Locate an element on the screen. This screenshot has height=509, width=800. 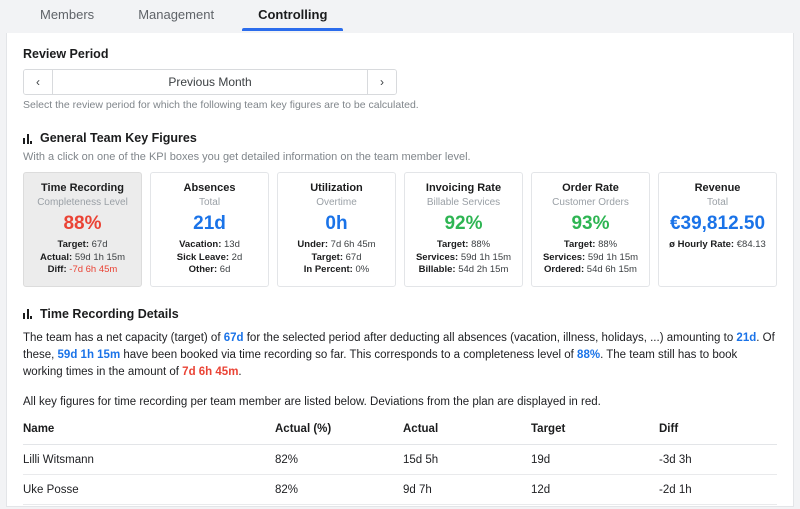
kpi-detail-label: Actual: is located at coordinates (56, 257).